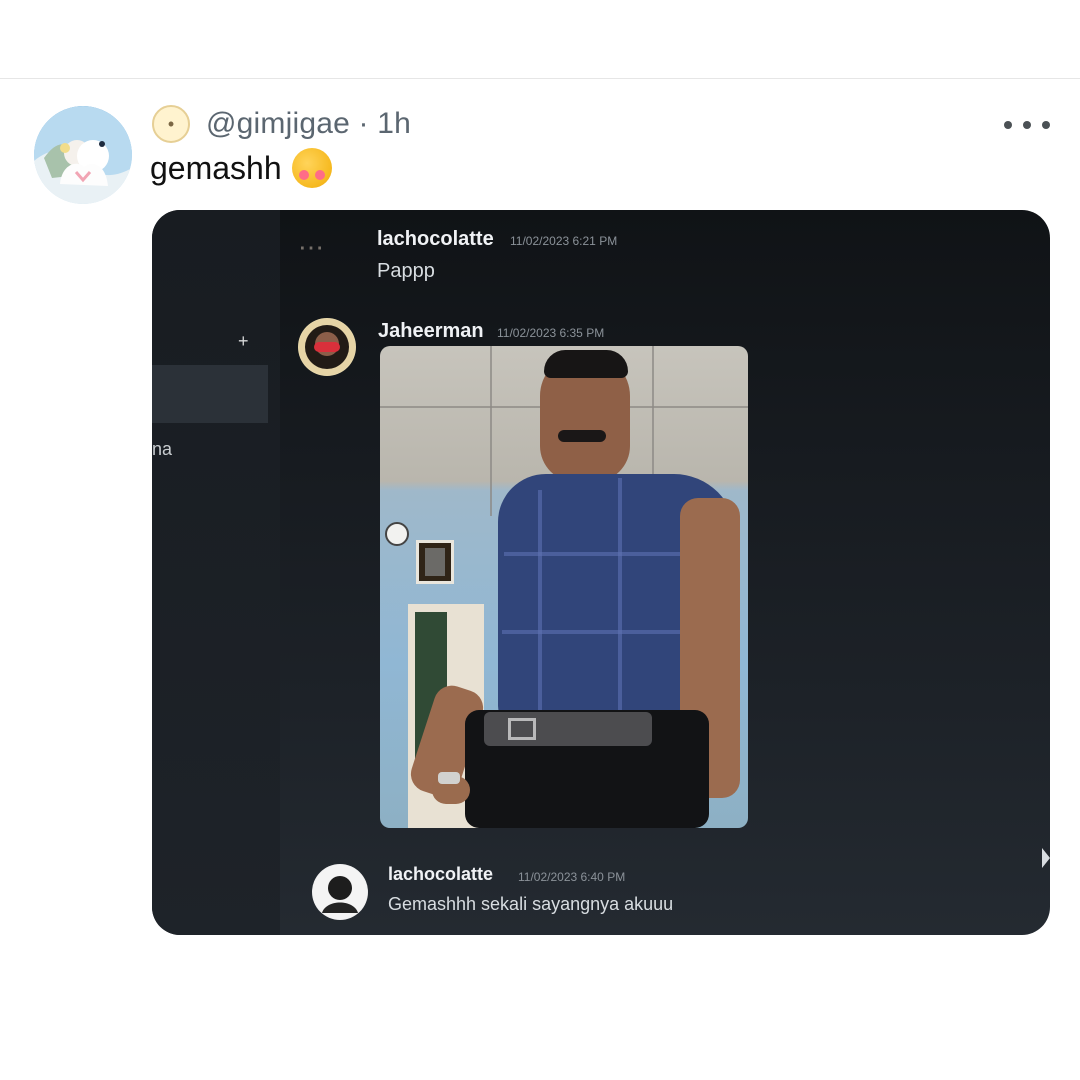  Describe the element at coordinates (522, 729) in the screenshot. I see `belt-buckle` at that location.